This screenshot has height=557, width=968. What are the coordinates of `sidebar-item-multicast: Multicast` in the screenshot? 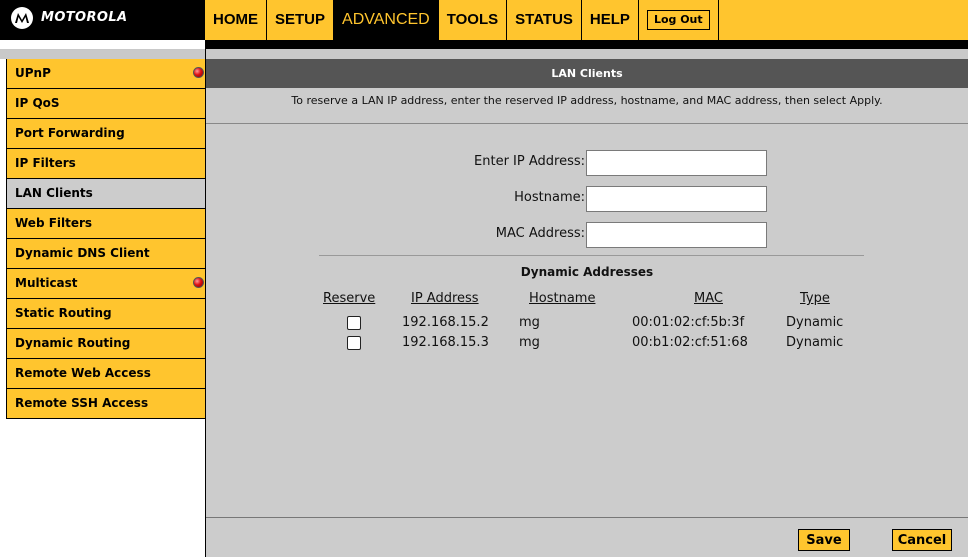 It's located at (107, 284).